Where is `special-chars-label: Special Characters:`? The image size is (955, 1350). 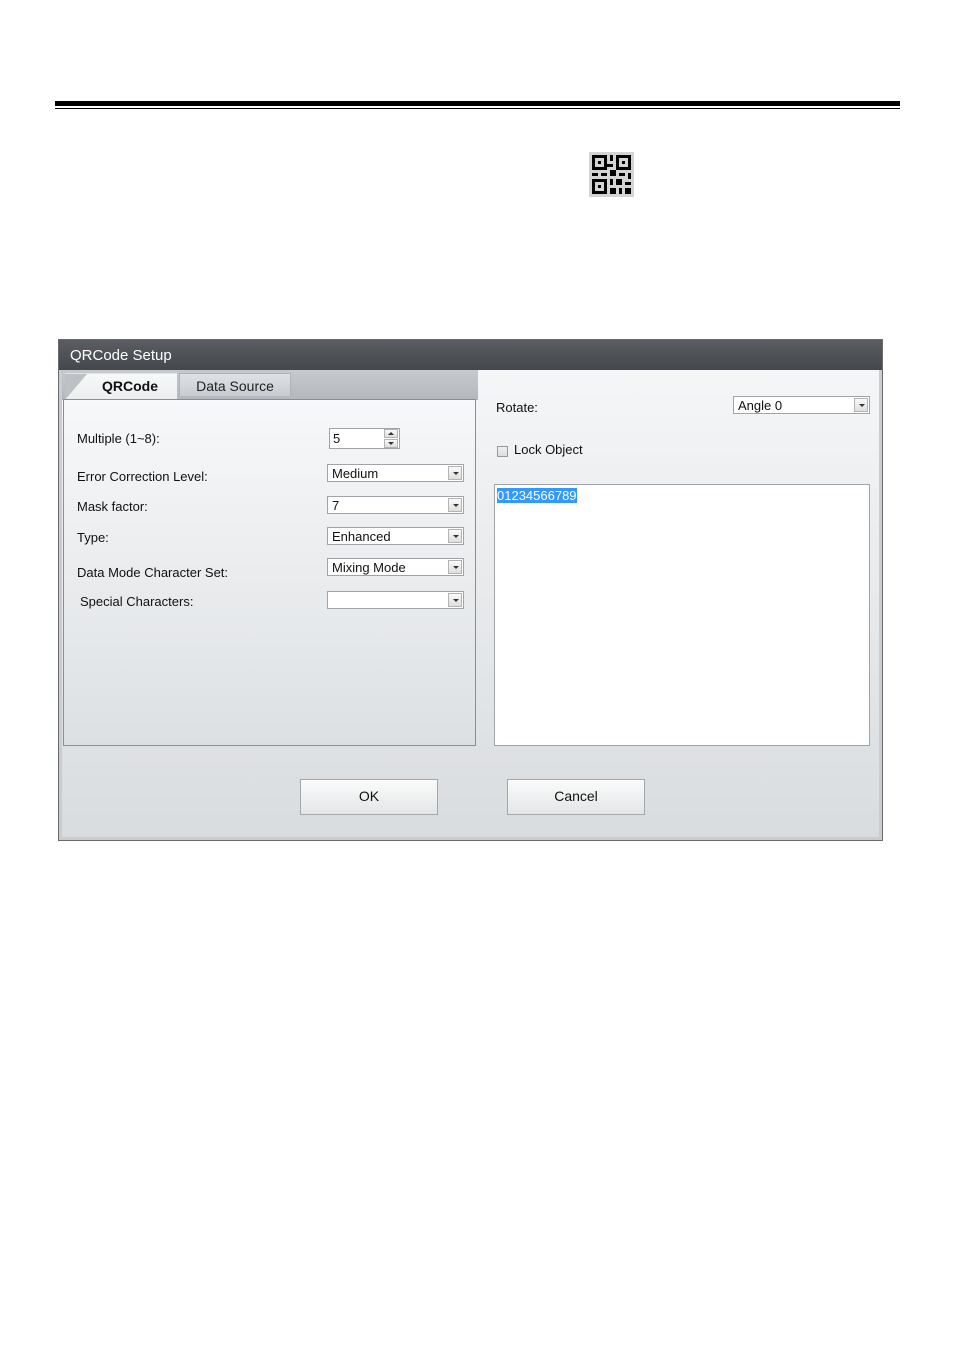
special-chars-label: Special Characters: is located at coordinates (137, 601).